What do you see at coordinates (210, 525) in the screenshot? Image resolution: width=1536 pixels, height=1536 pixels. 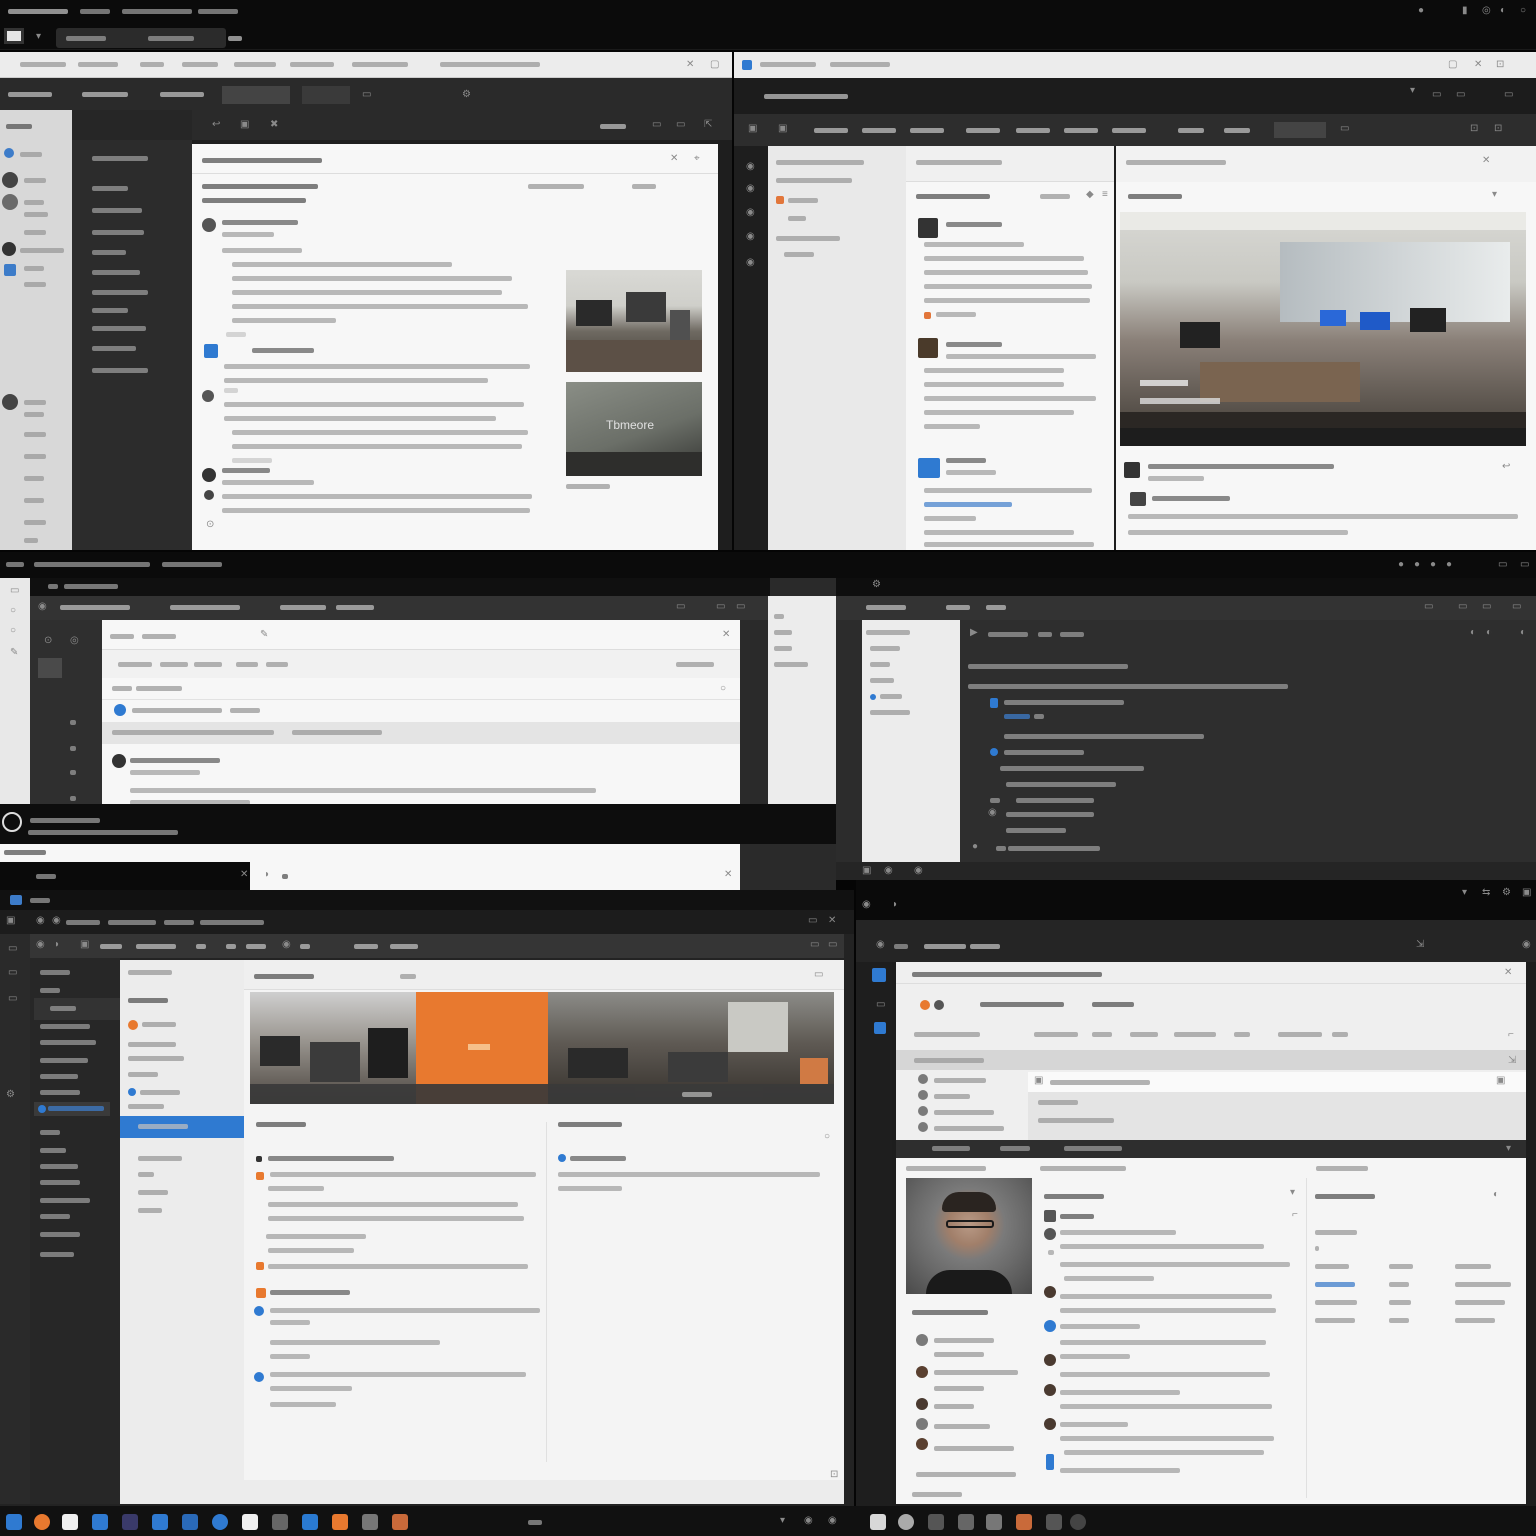 I see `attachment-icon: ⊙` at bounding box center [210, 525].